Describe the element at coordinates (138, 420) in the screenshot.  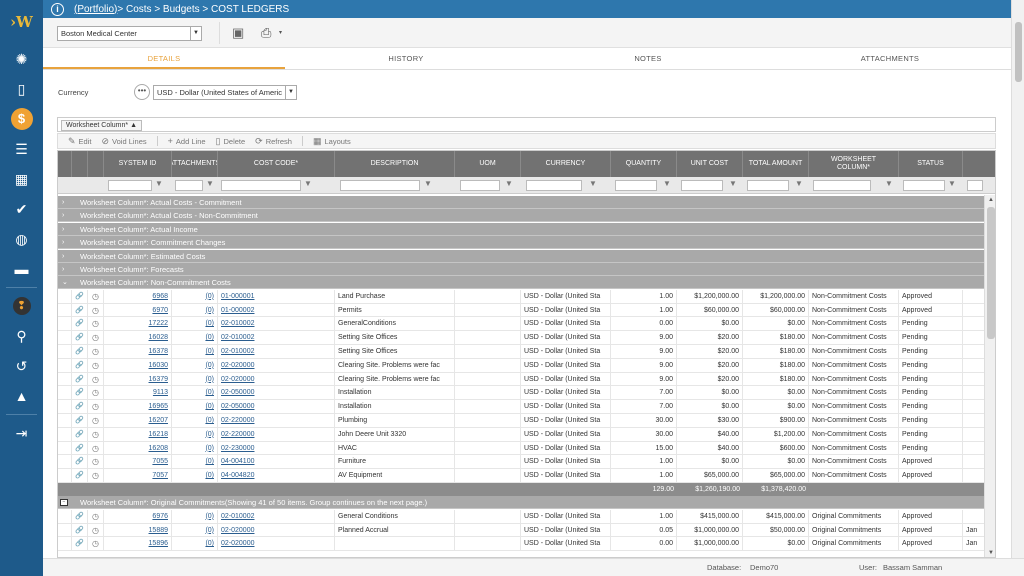
I see `system-id-link: 16207` at that location.